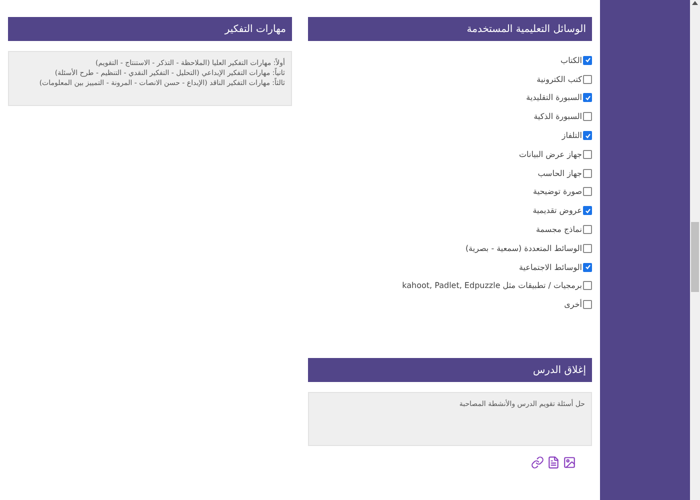 This screenshot has width=700, height=500. Describe the element at coordinates (553, 463) in the screenshot. I see `pdf-file-icon` at that location.